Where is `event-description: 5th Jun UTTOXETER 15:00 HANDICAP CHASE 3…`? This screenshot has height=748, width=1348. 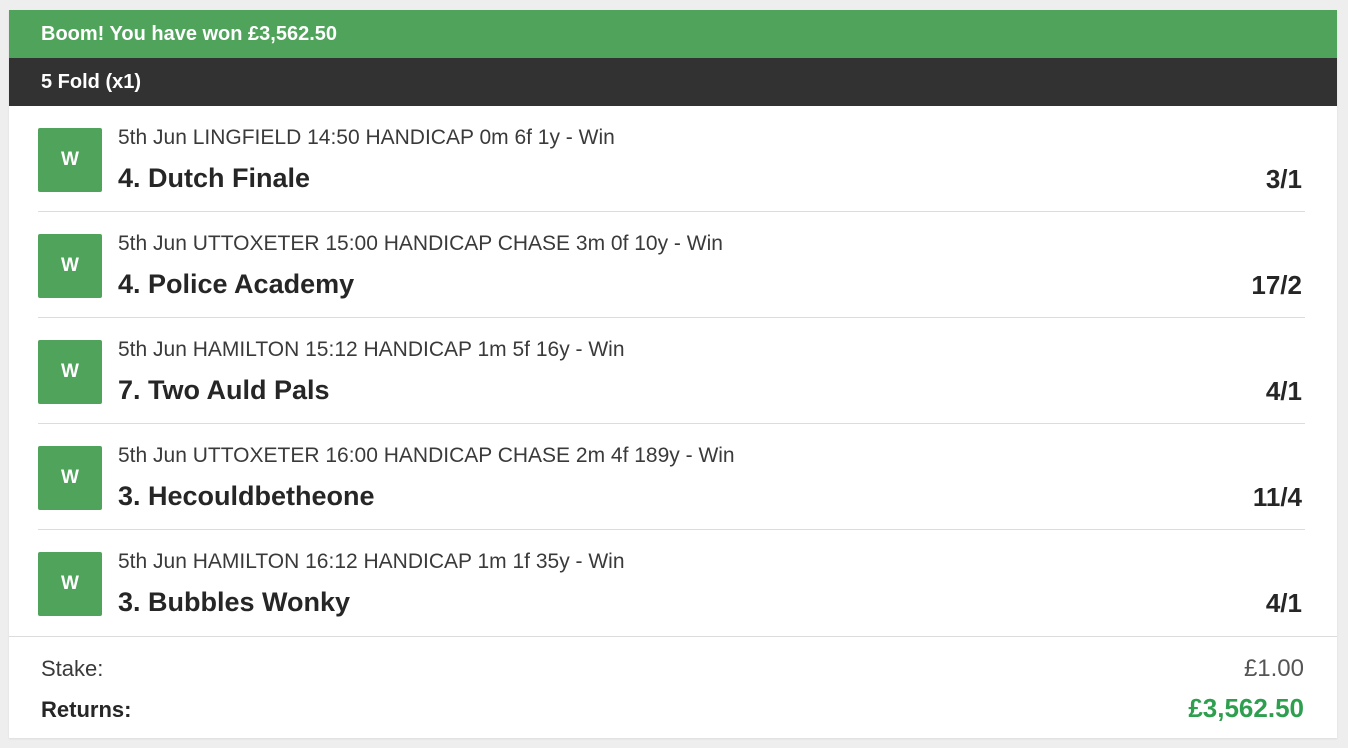
event-description: 5th Jun UTTOXETER 15:00 HANDICAP CHASE 3… is located at coordinates (420, 243).